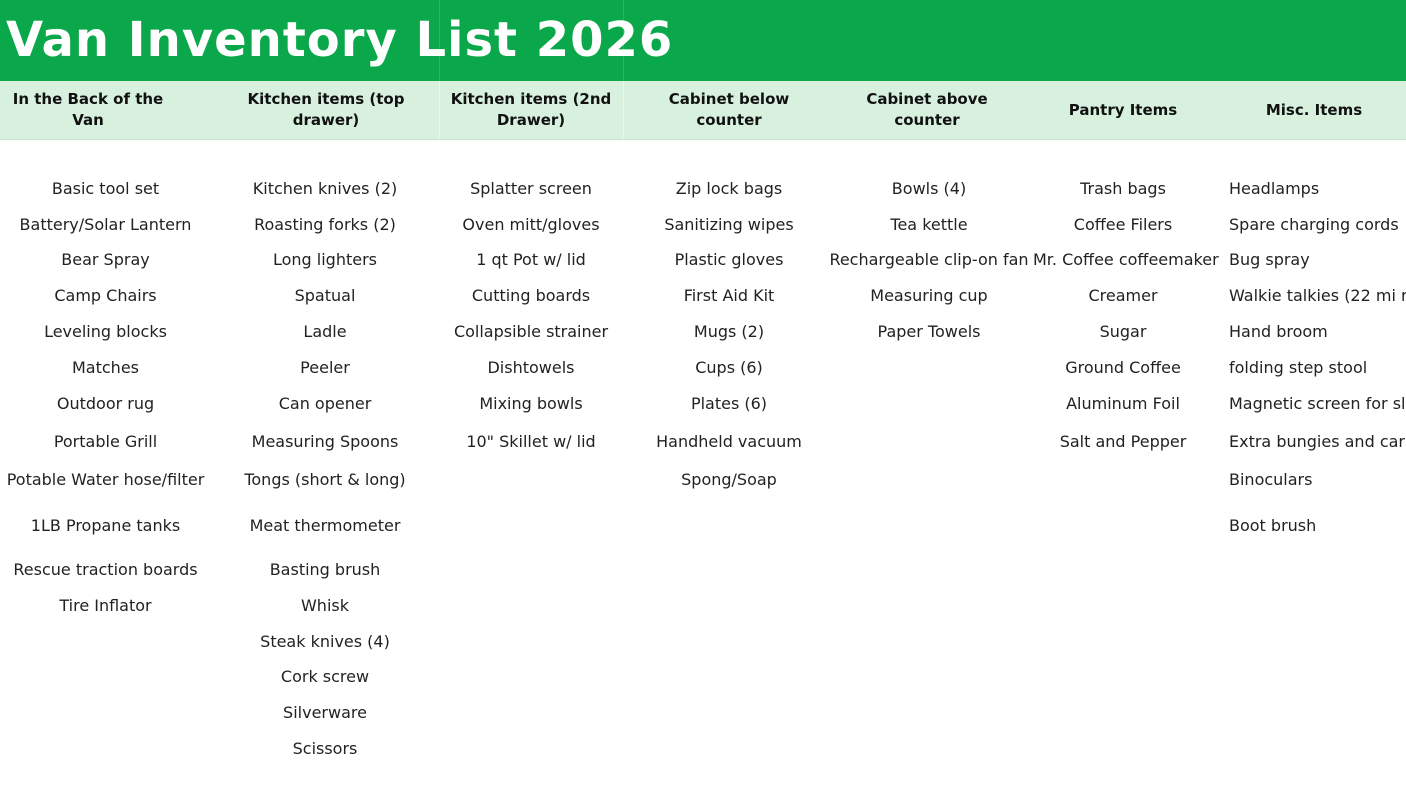  I want to click on list-item: Whisk, so click(324, 605).